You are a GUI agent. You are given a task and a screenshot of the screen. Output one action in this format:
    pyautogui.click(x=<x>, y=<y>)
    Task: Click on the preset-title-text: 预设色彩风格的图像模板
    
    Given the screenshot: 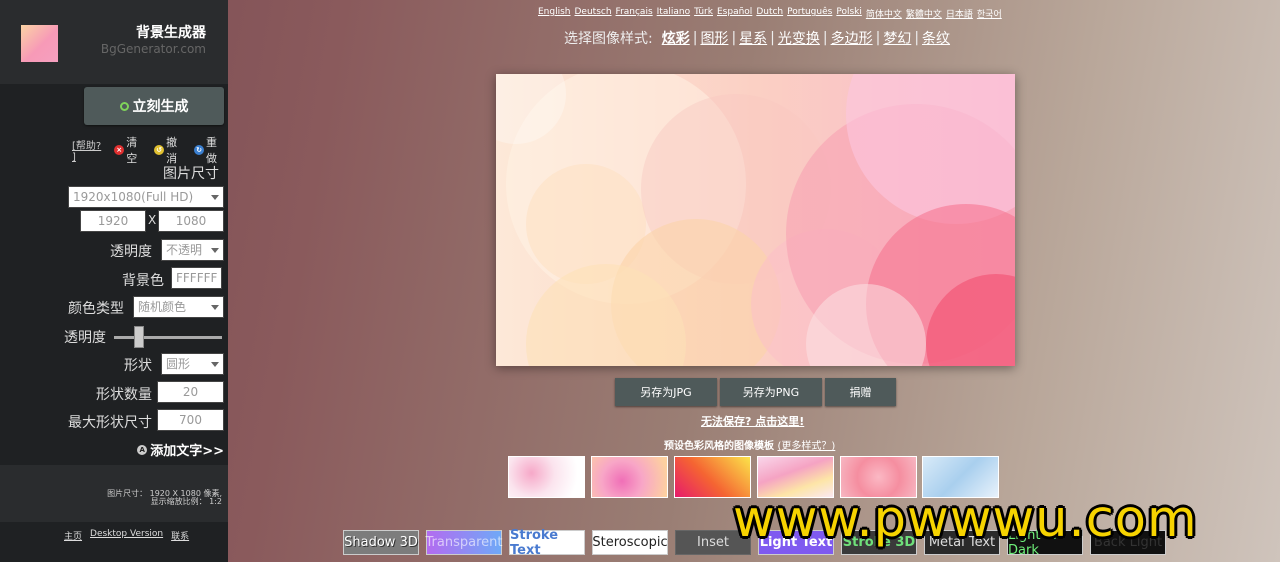 What is the action you would take?
    pyautogui.click(x=719, y=446)
    